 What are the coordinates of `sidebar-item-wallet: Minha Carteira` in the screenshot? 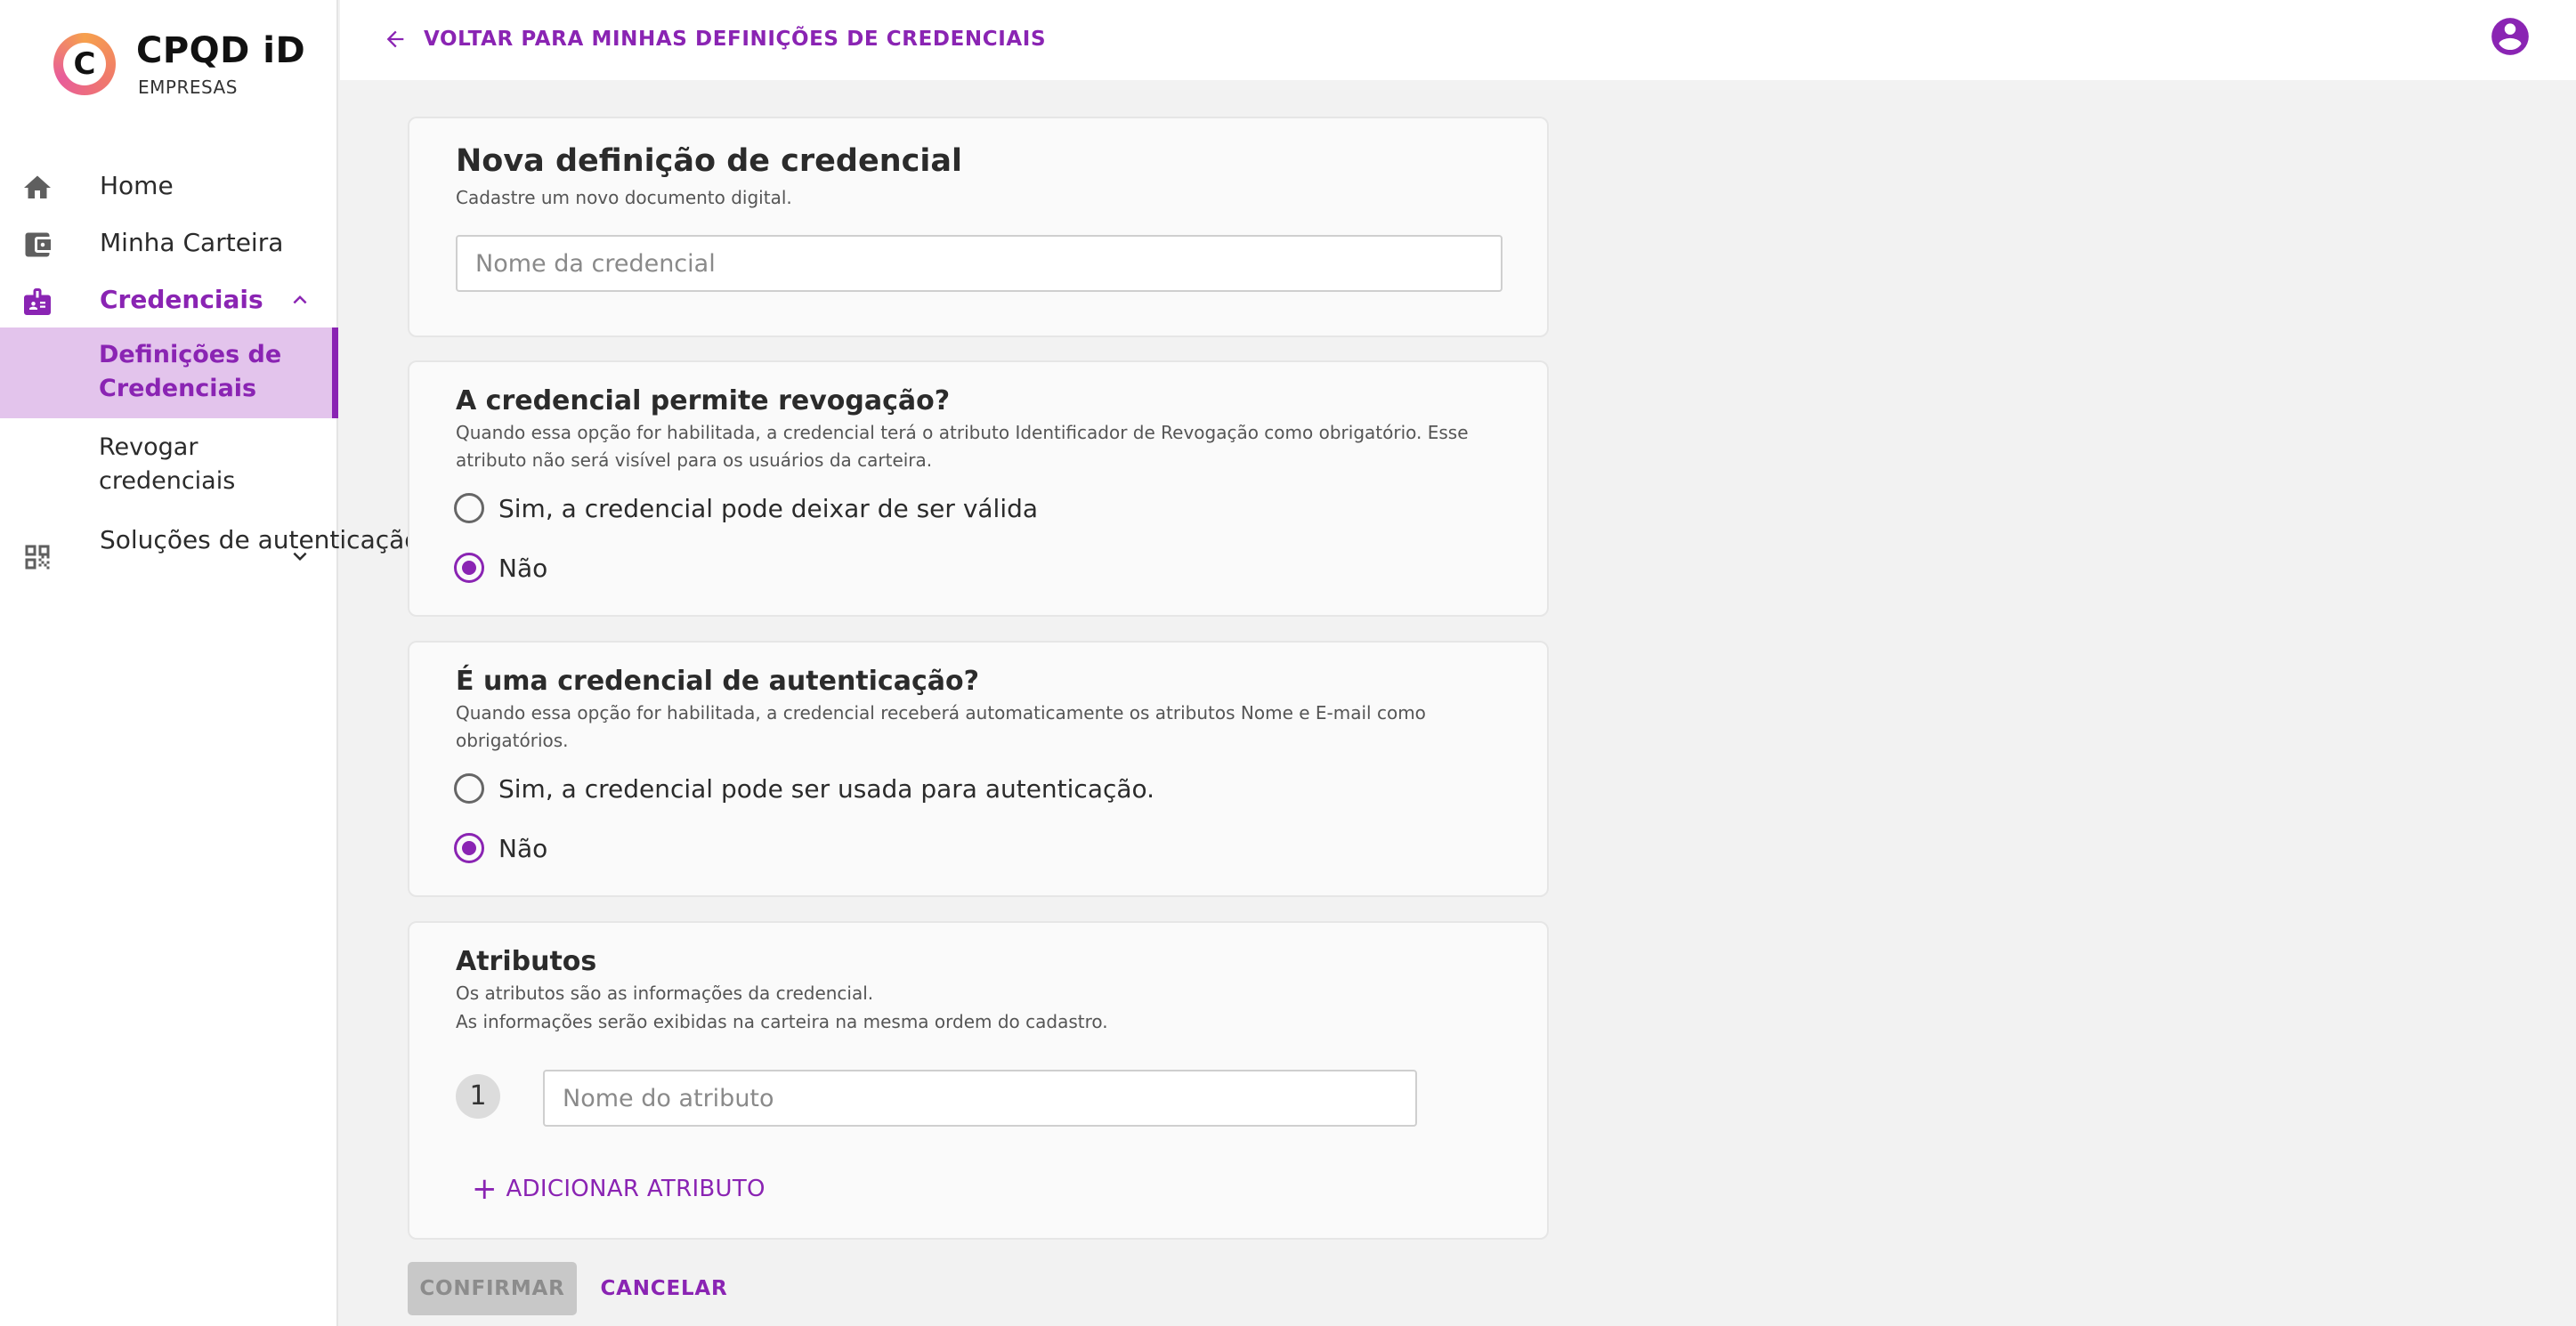 It's located at (169, 242).